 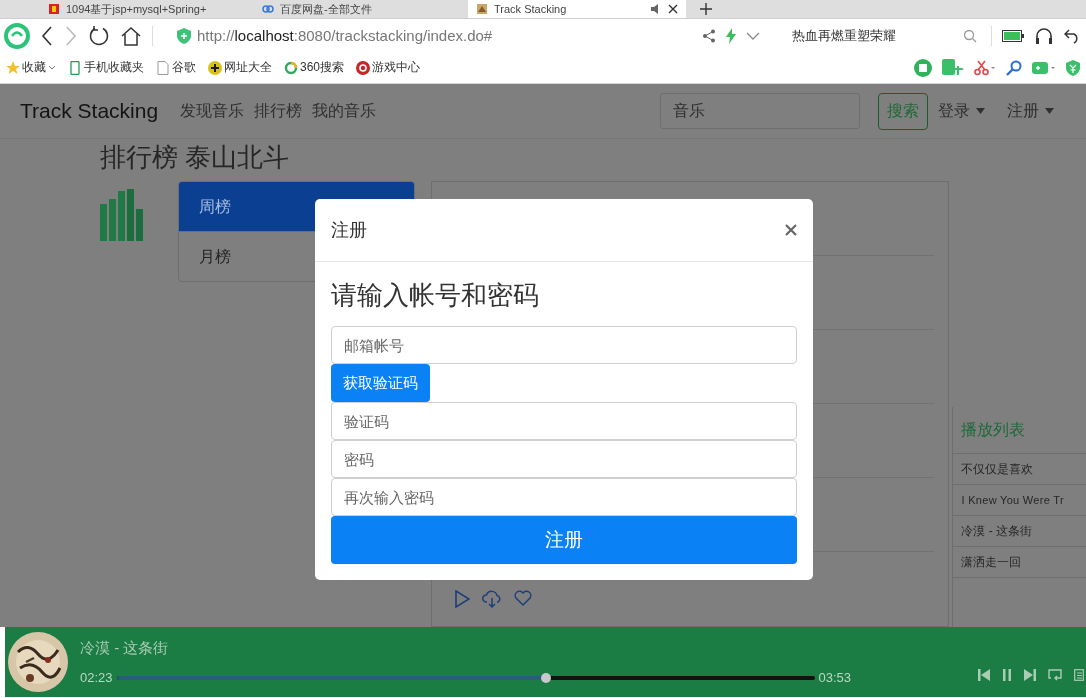 I want to click on bookmark-item: 360搜索, so click(x=314, y=67).